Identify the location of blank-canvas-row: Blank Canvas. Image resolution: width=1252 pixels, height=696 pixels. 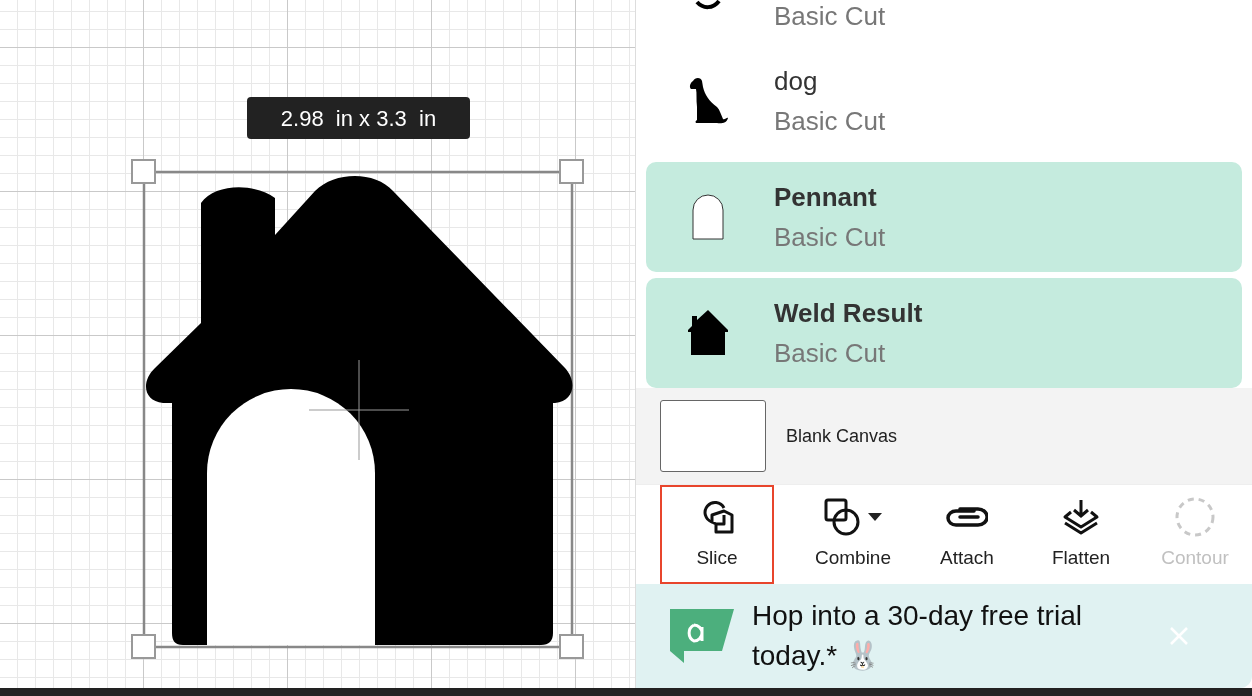
(944, 436).